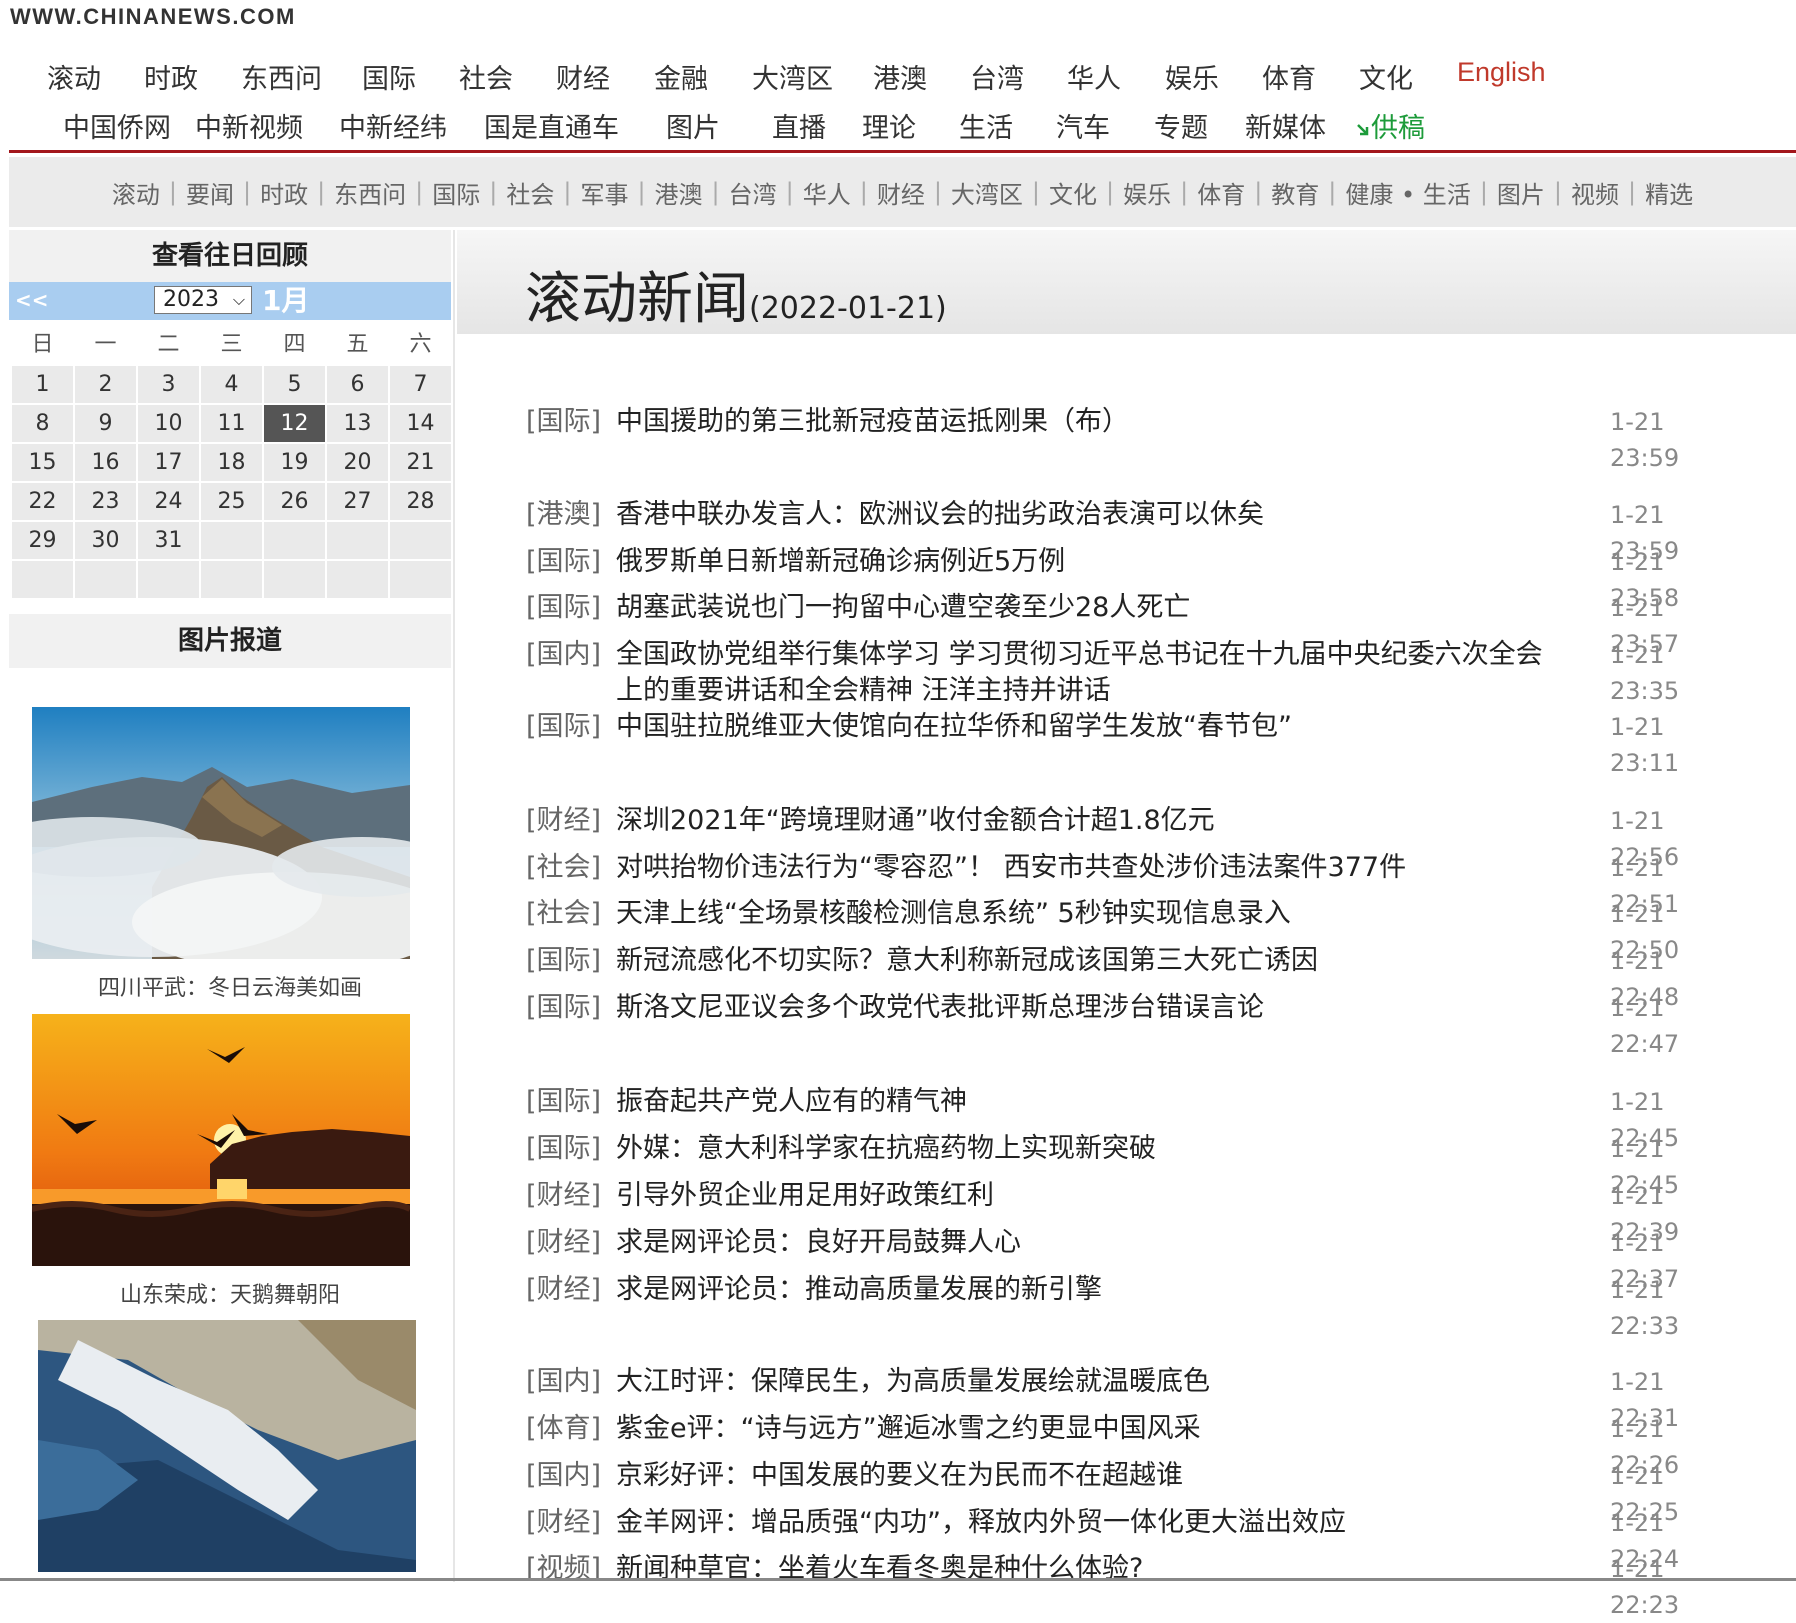 This screenshot has width=1796, height=1623. What do you see at coordinates (563, 515) in the screenshot?
I see `news-category: [港澳]` at bounding box center [563, 515].